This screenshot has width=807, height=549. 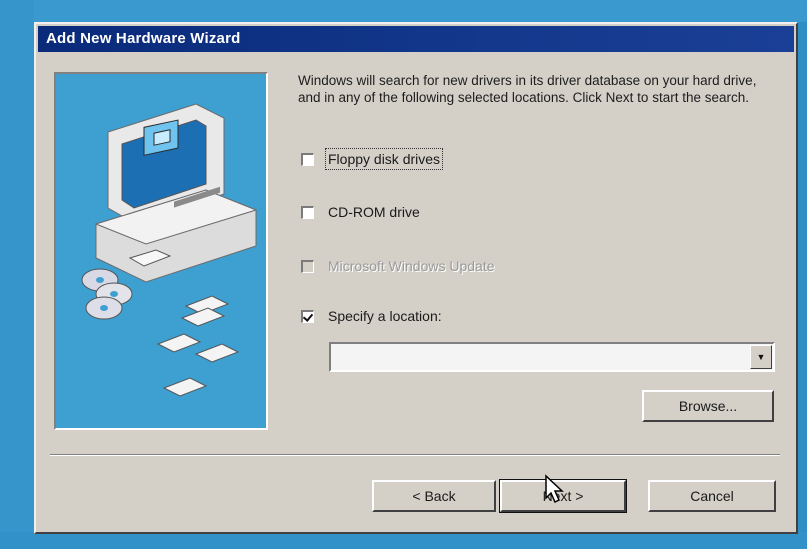 What do you see at coordinates (411, 266) in the screenshot?
I see `windows-update-label: Microsoft Windows Update` at bounding box center [411, 266].